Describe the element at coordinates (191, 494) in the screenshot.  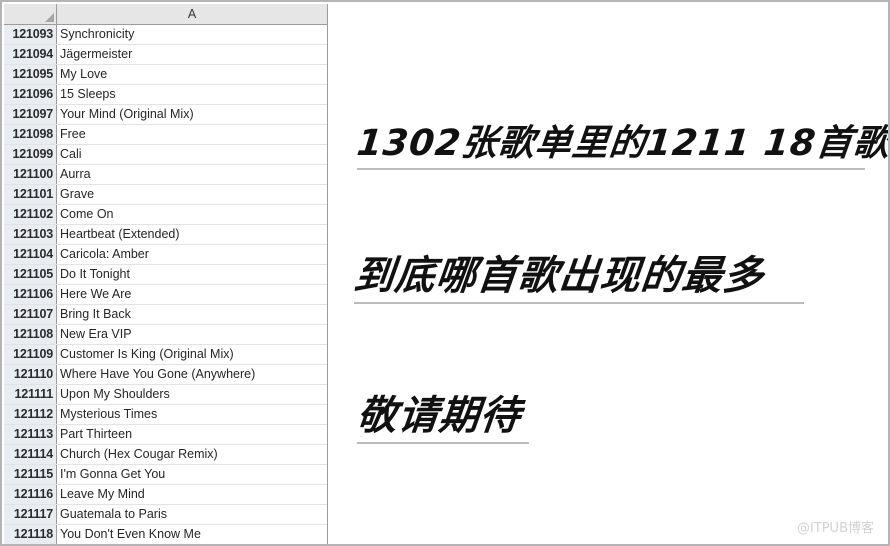
I see `cell-a121116: Leave My Mind` at that location.